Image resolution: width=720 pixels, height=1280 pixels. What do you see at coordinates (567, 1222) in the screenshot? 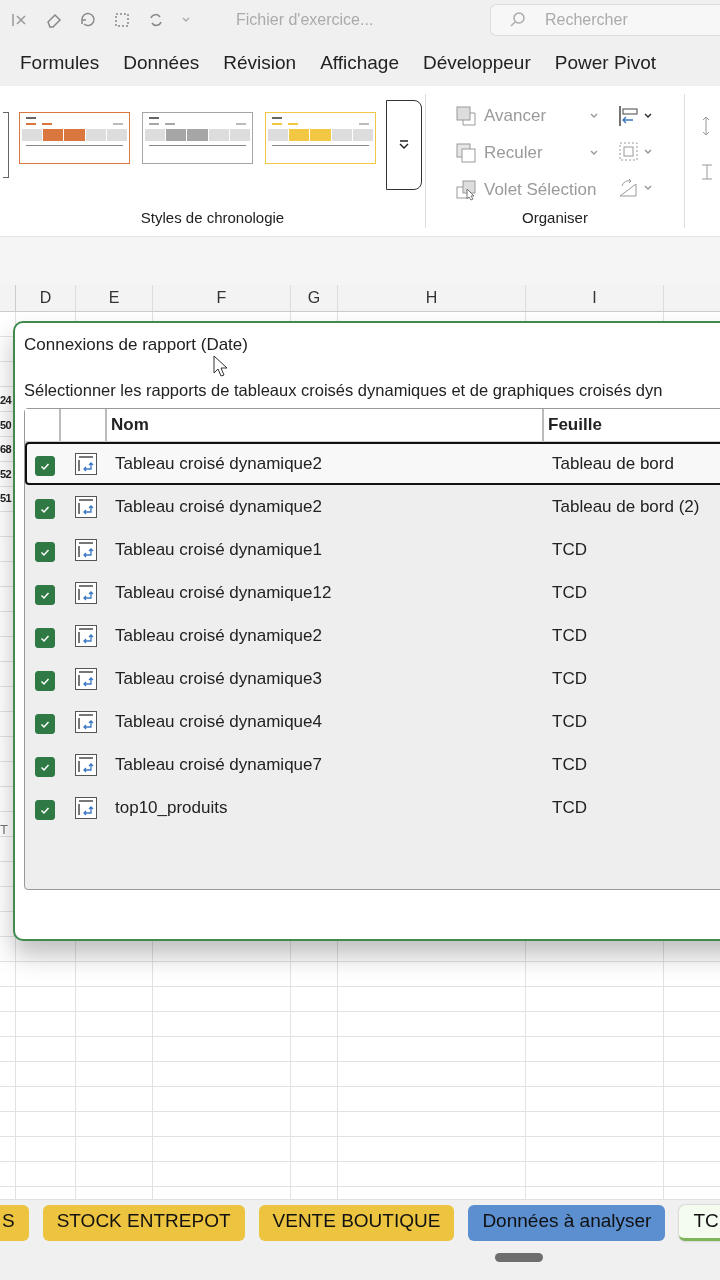
I see `sheet-tab: Données à analyser` at bounding box center [567, 1222].